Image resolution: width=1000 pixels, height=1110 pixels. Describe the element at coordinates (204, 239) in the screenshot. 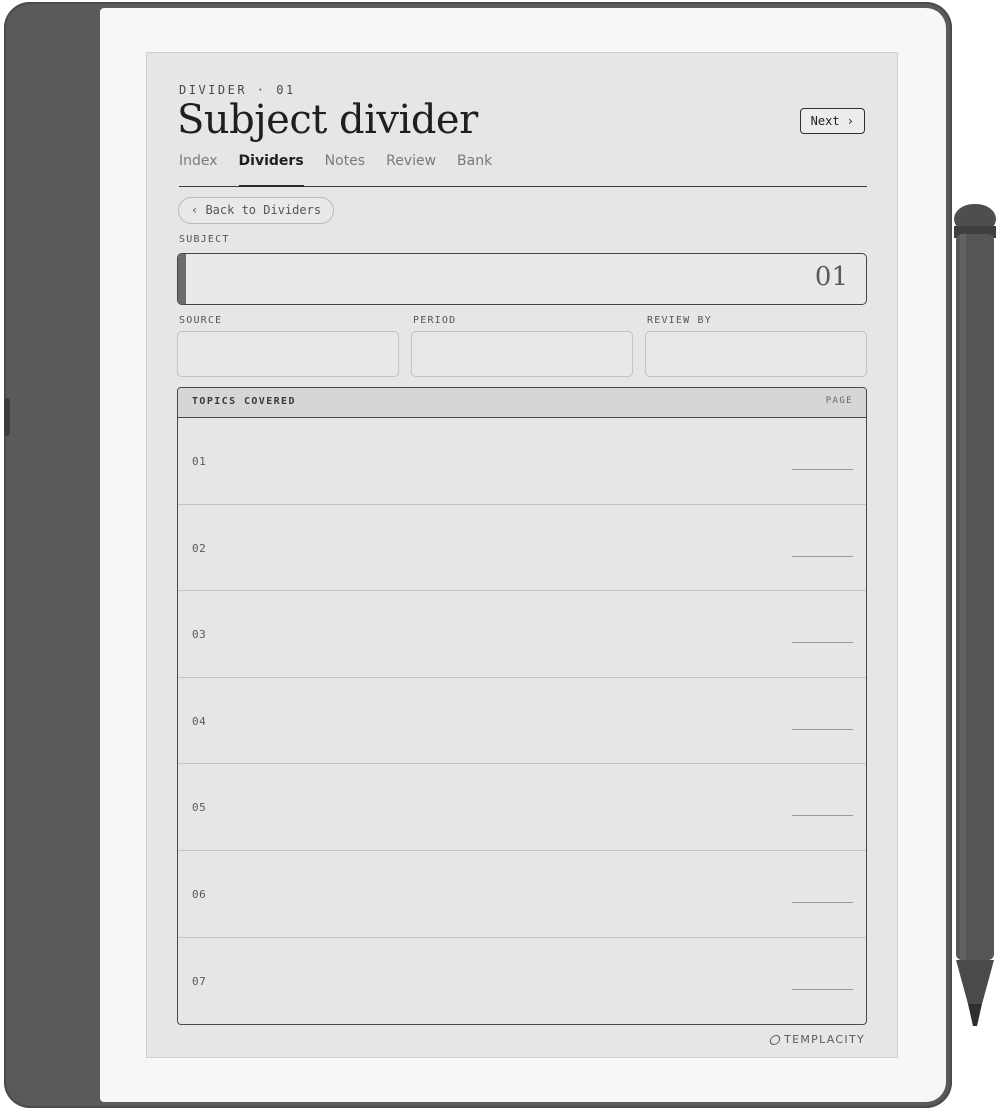

I see `subject-label: SUBJECT` at that location.